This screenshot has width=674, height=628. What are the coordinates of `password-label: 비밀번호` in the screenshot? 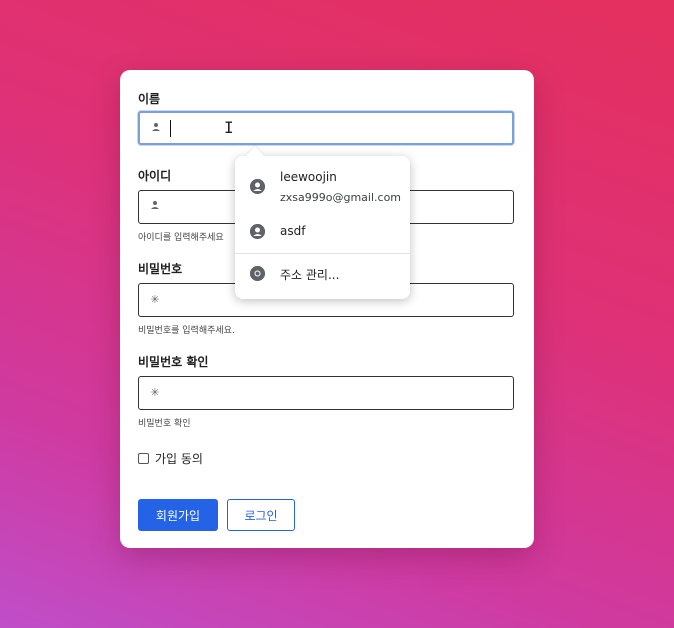 It's located at (160, 269).